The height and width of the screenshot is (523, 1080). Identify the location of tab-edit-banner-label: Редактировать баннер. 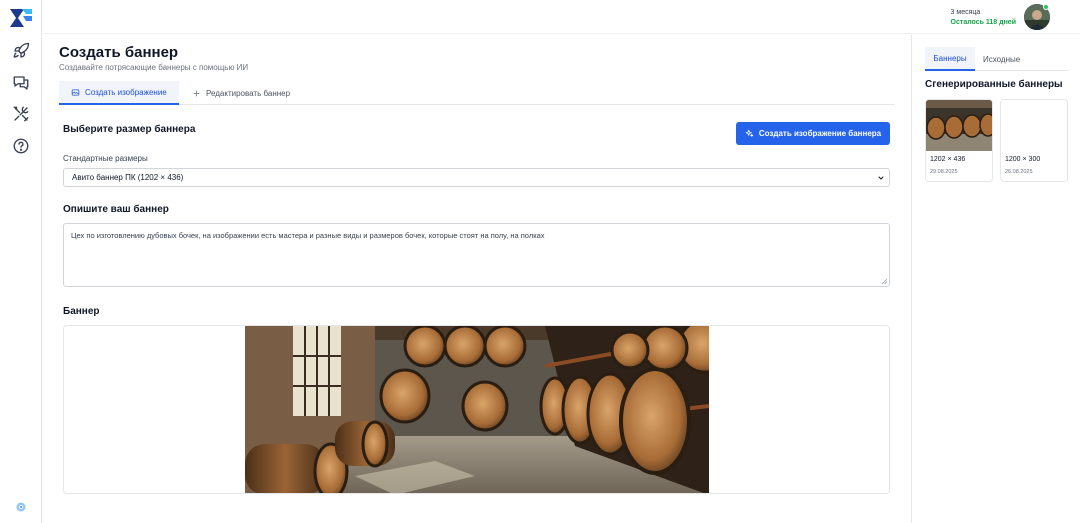
(248, 93).